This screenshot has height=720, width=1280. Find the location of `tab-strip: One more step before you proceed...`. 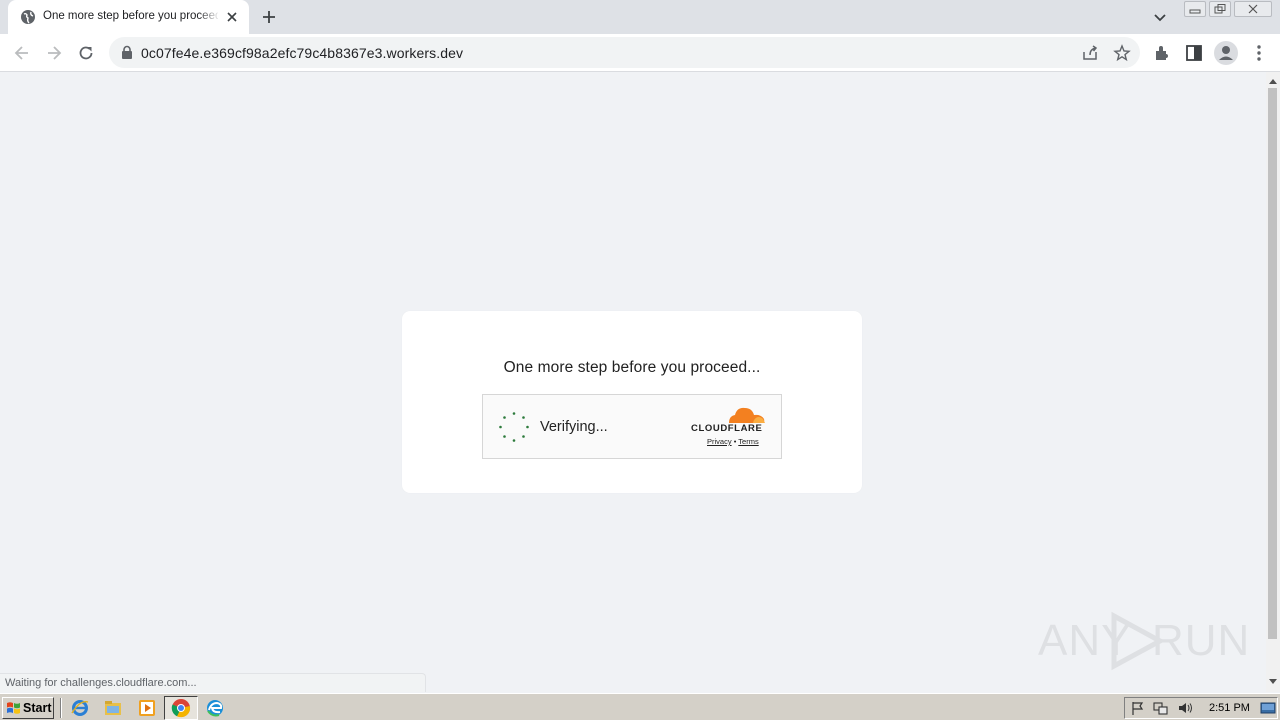

tab-strip: One more step before you proceed... is located at coordinates (640, 17).